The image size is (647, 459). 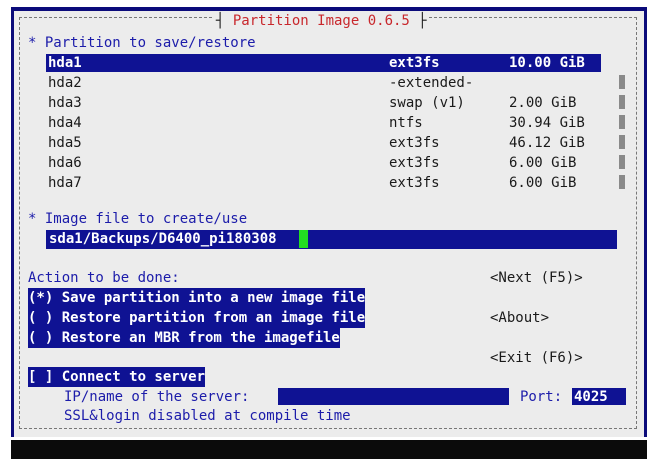 I want to click on server-input, so click(x=393, y=396).